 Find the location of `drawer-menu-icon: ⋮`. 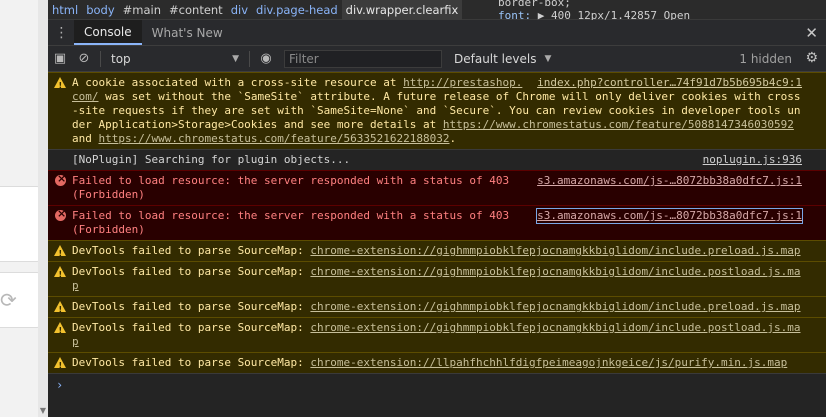

drawer-menu-icon: ⋮ is located at coordinates (61, 32).